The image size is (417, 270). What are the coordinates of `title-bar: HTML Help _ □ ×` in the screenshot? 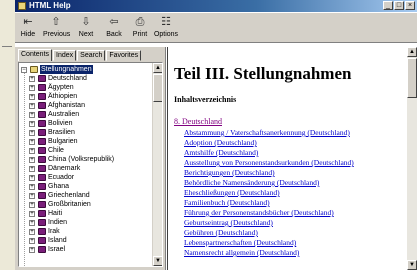 It's located at (216, 6).